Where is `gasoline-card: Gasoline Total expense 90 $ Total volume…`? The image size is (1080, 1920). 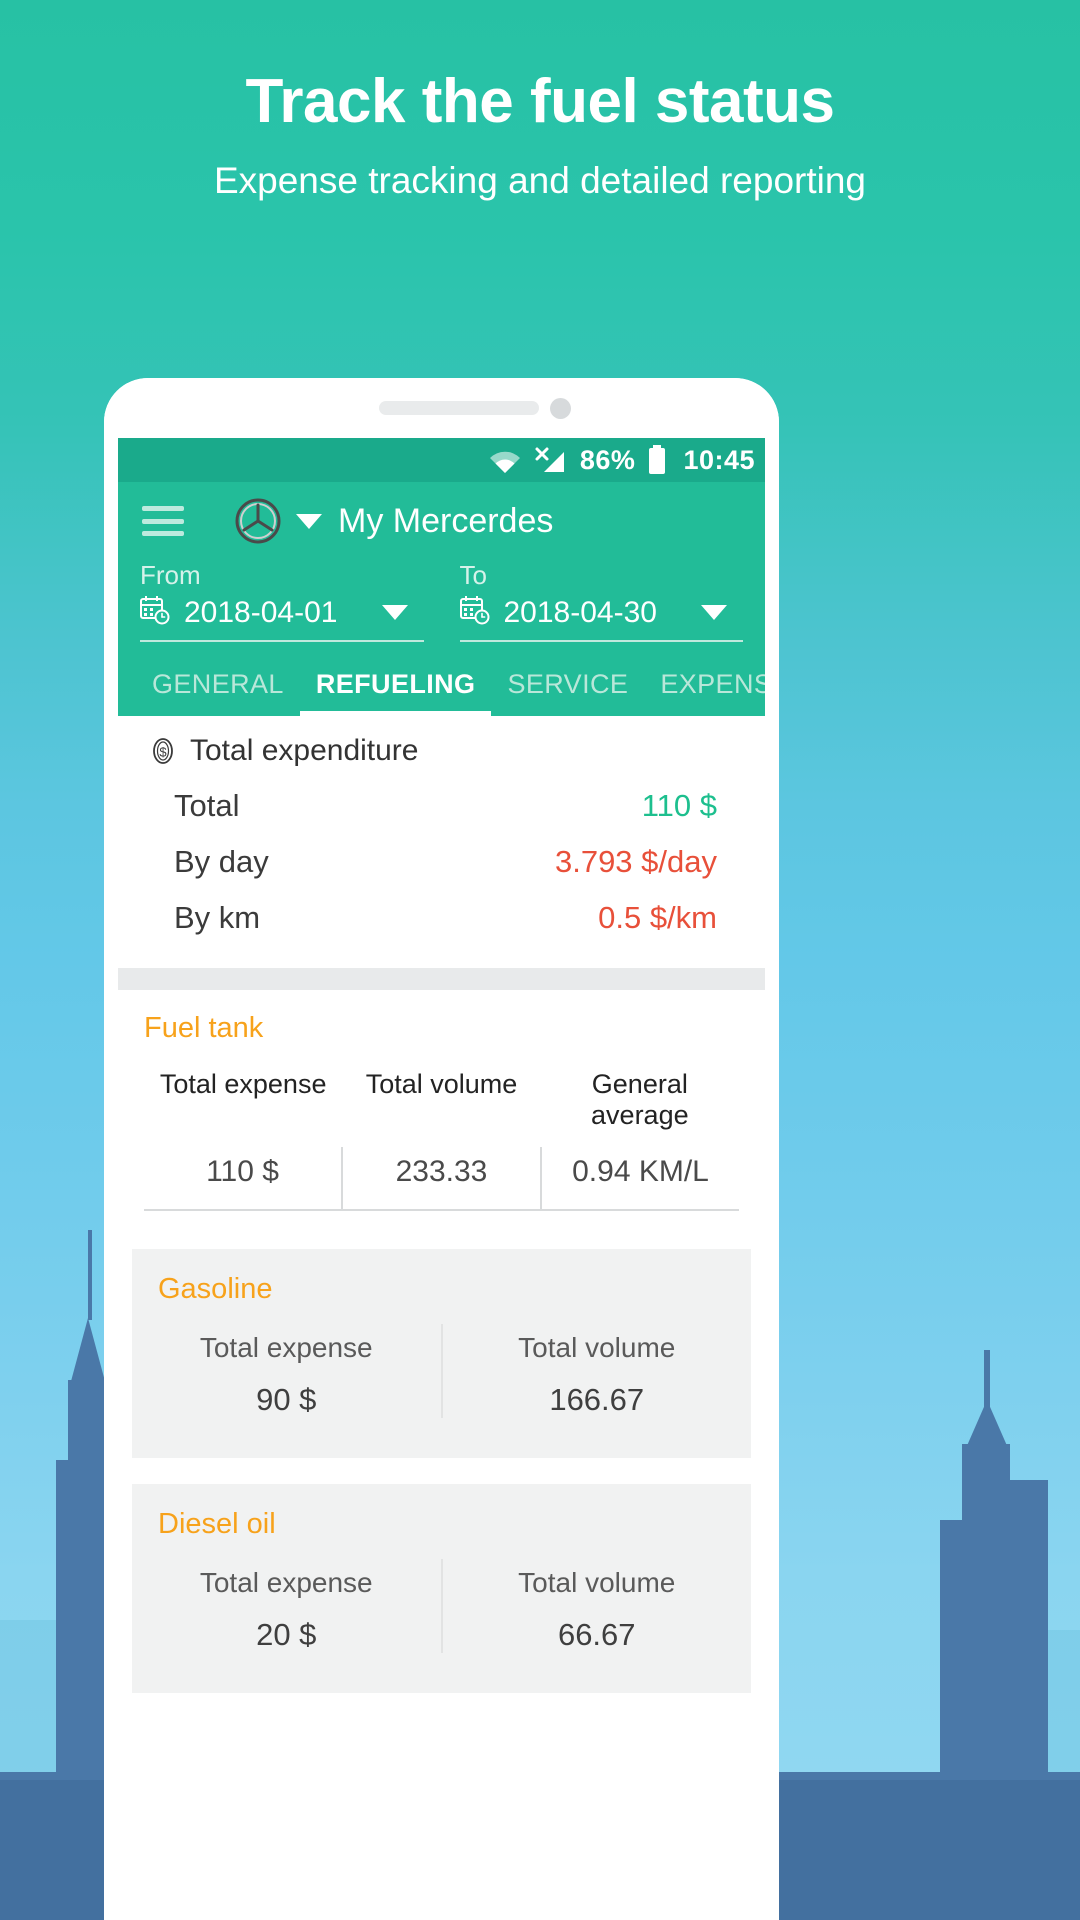
gasoline-card: Gasoline Total expense 90 $ Total volume… is located at coordinates (441, 1353).